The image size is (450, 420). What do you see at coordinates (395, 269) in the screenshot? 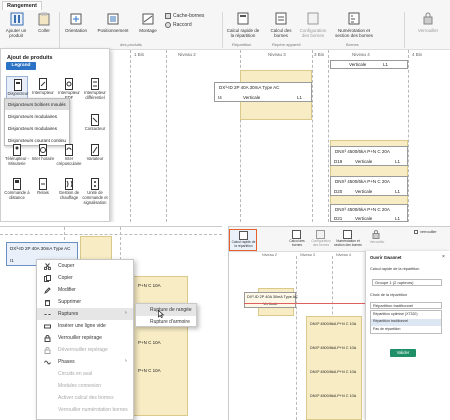
I see `panel-subtitle: Calcul rapide de la répartition` at bounding box center [395, 269].